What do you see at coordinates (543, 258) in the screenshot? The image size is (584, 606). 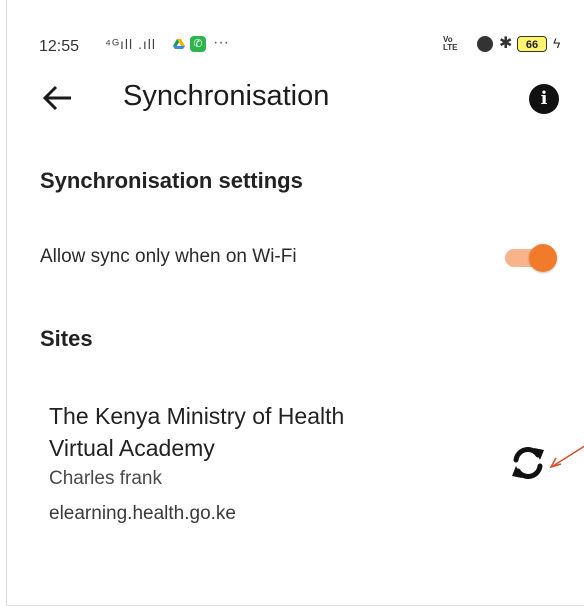 I see `toggle-thumb` at bounding box center [543, 258].